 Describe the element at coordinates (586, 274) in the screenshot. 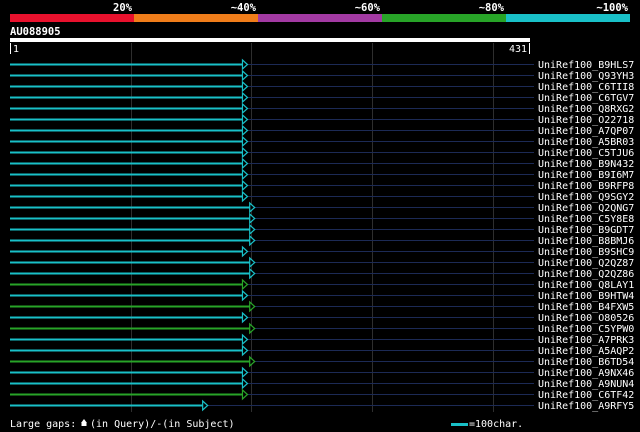

I see `hit-label: UniRef100_Q2QZ86` at that location.